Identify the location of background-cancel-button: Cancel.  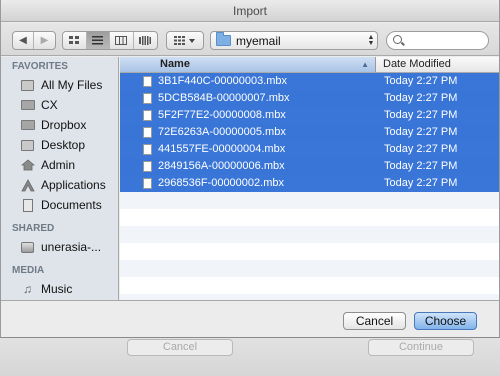
(180, 347).